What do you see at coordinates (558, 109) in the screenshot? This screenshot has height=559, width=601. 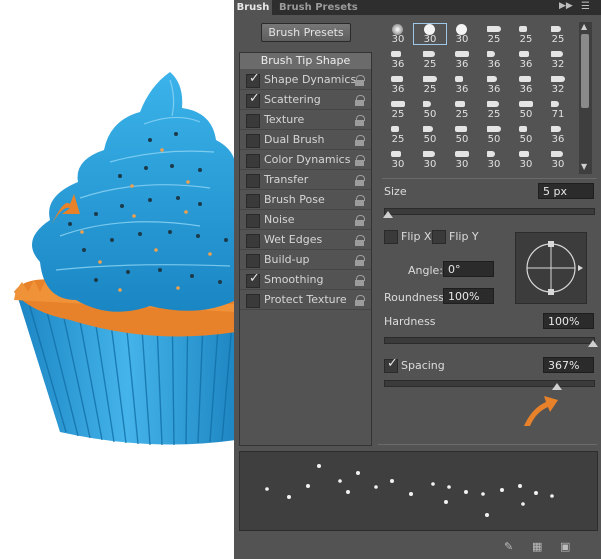 I see `brush-preset-cell: 71` at bounding box center [558, 109].